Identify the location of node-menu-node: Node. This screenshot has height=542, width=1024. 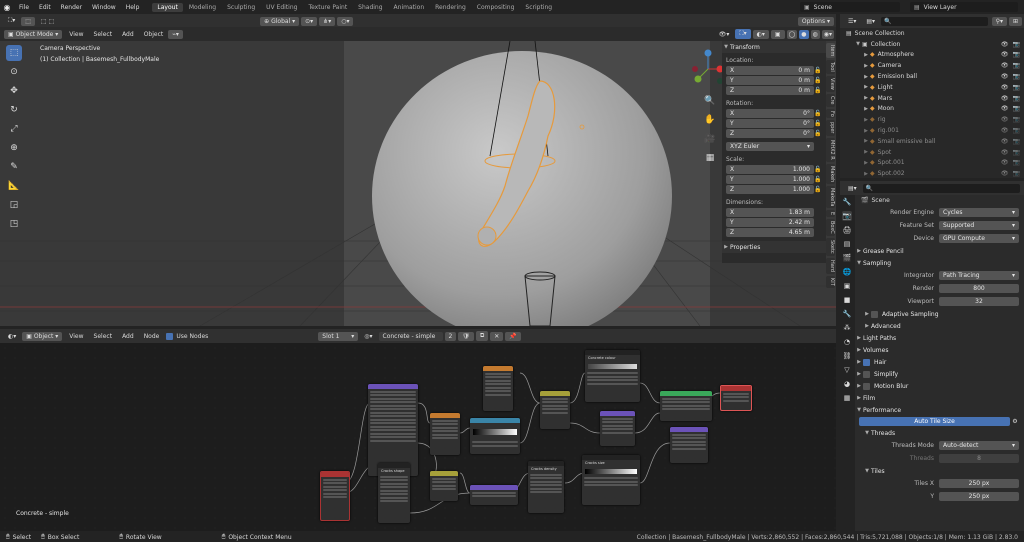
(152, 336).